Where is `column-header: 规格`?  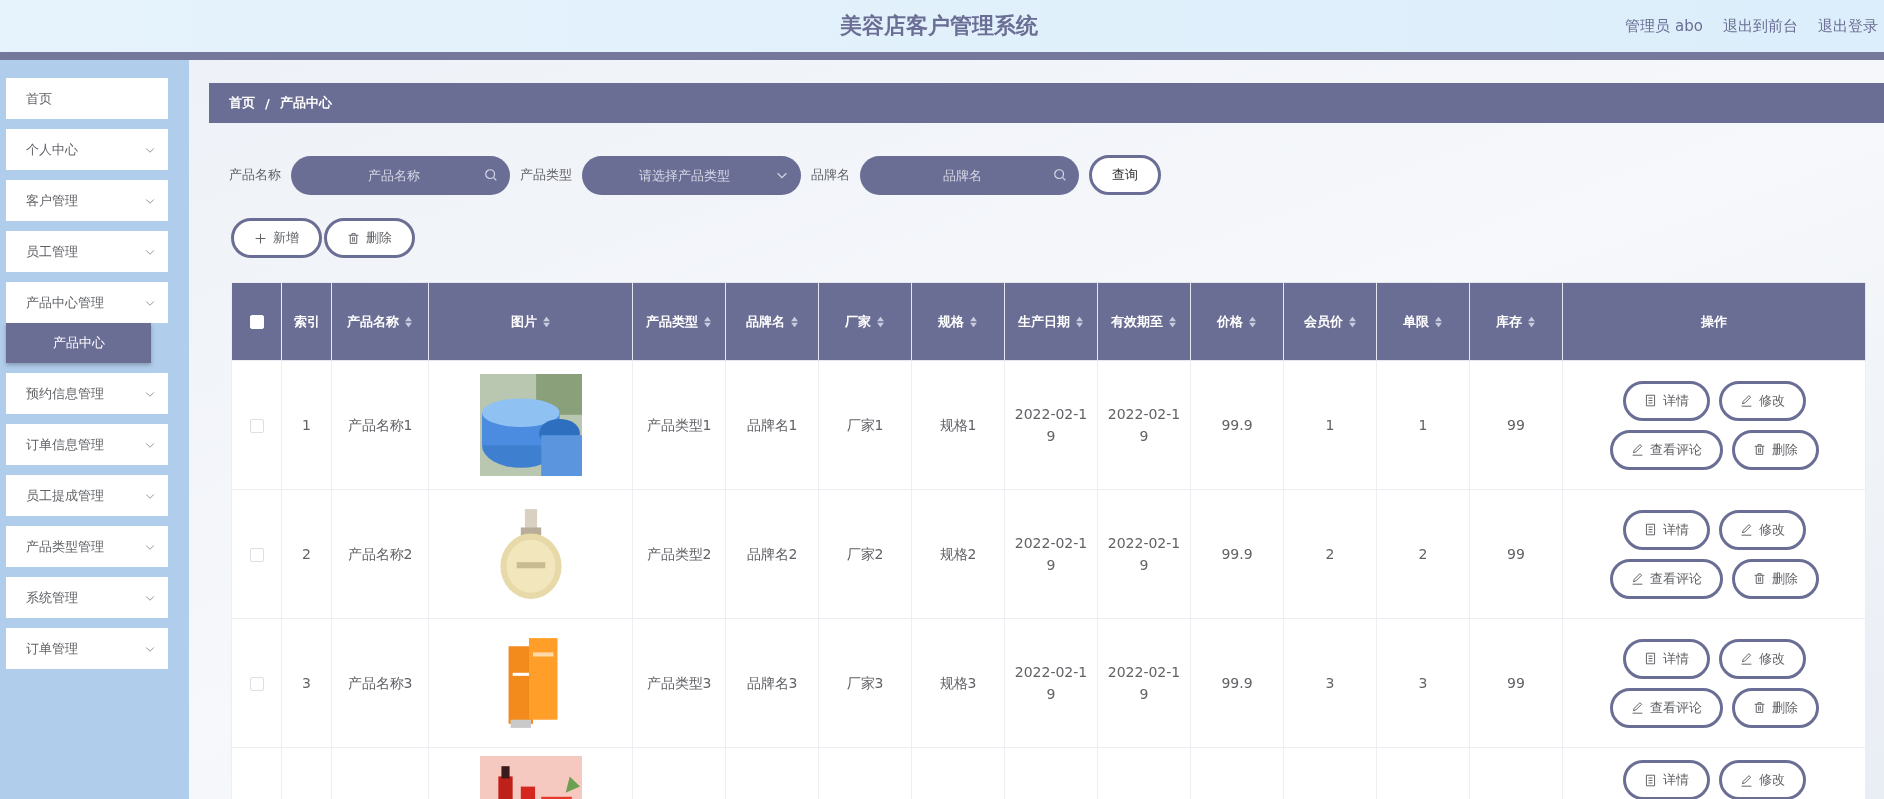 column-header: 规格 is located at coordinates (958, 321).